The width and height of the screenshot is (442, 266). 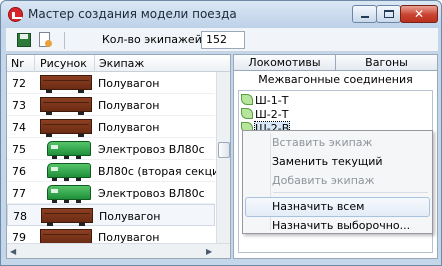 What do you see at coordinates (284, 62) in the screenshot?
I see `tab-locomotives: Локомотивы` at bounding box center [284, 62].